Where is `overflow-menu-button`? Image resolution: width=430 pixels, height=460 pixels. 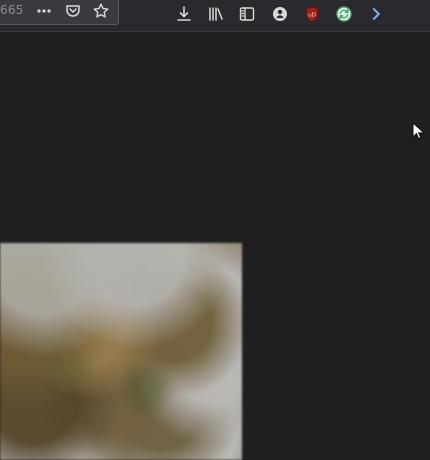 overflow-menu-button is located at coordinates (376, 14).